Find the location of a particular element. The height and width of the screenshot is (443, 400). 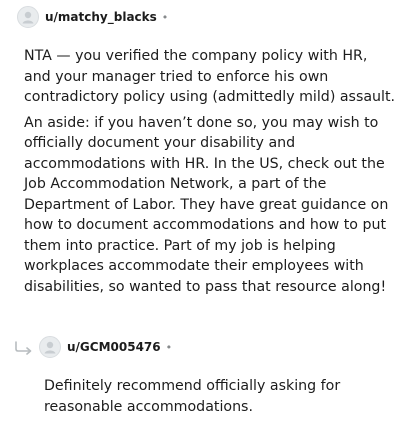

reply-header: u/GCM005476 • is located at coordinates (105, 347).